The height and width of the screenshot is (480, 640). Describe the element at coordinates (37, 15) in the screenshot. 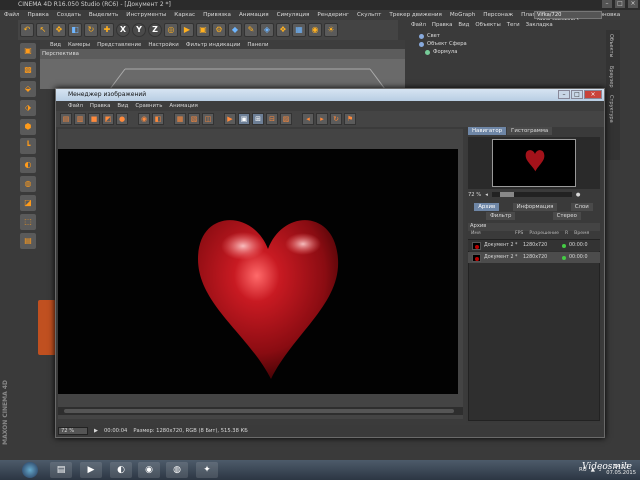

I see `menu-item-1: Правка` at that location.